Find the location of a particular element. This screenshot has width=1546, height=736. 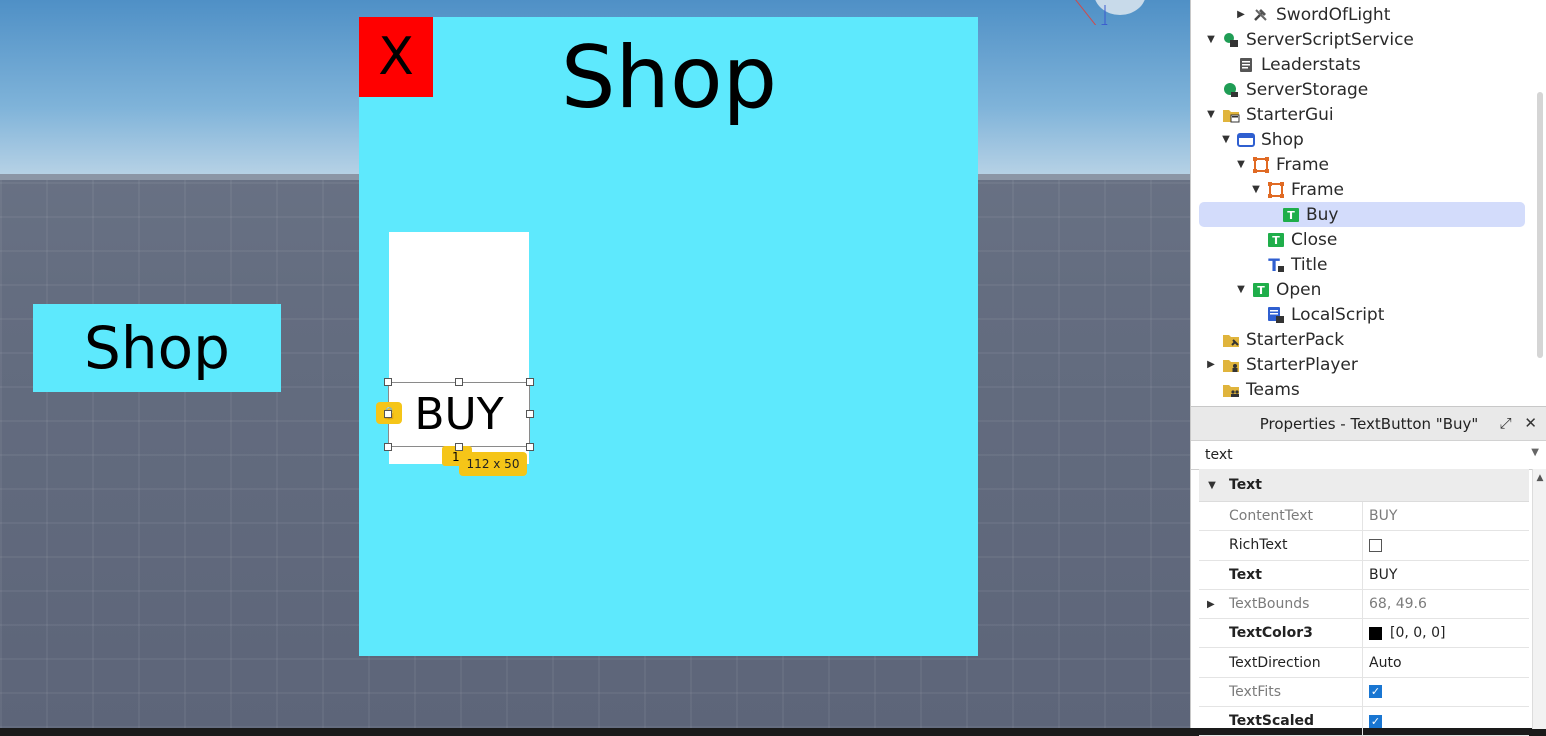

resize-handle-tl is located at coordinates (388, 382).